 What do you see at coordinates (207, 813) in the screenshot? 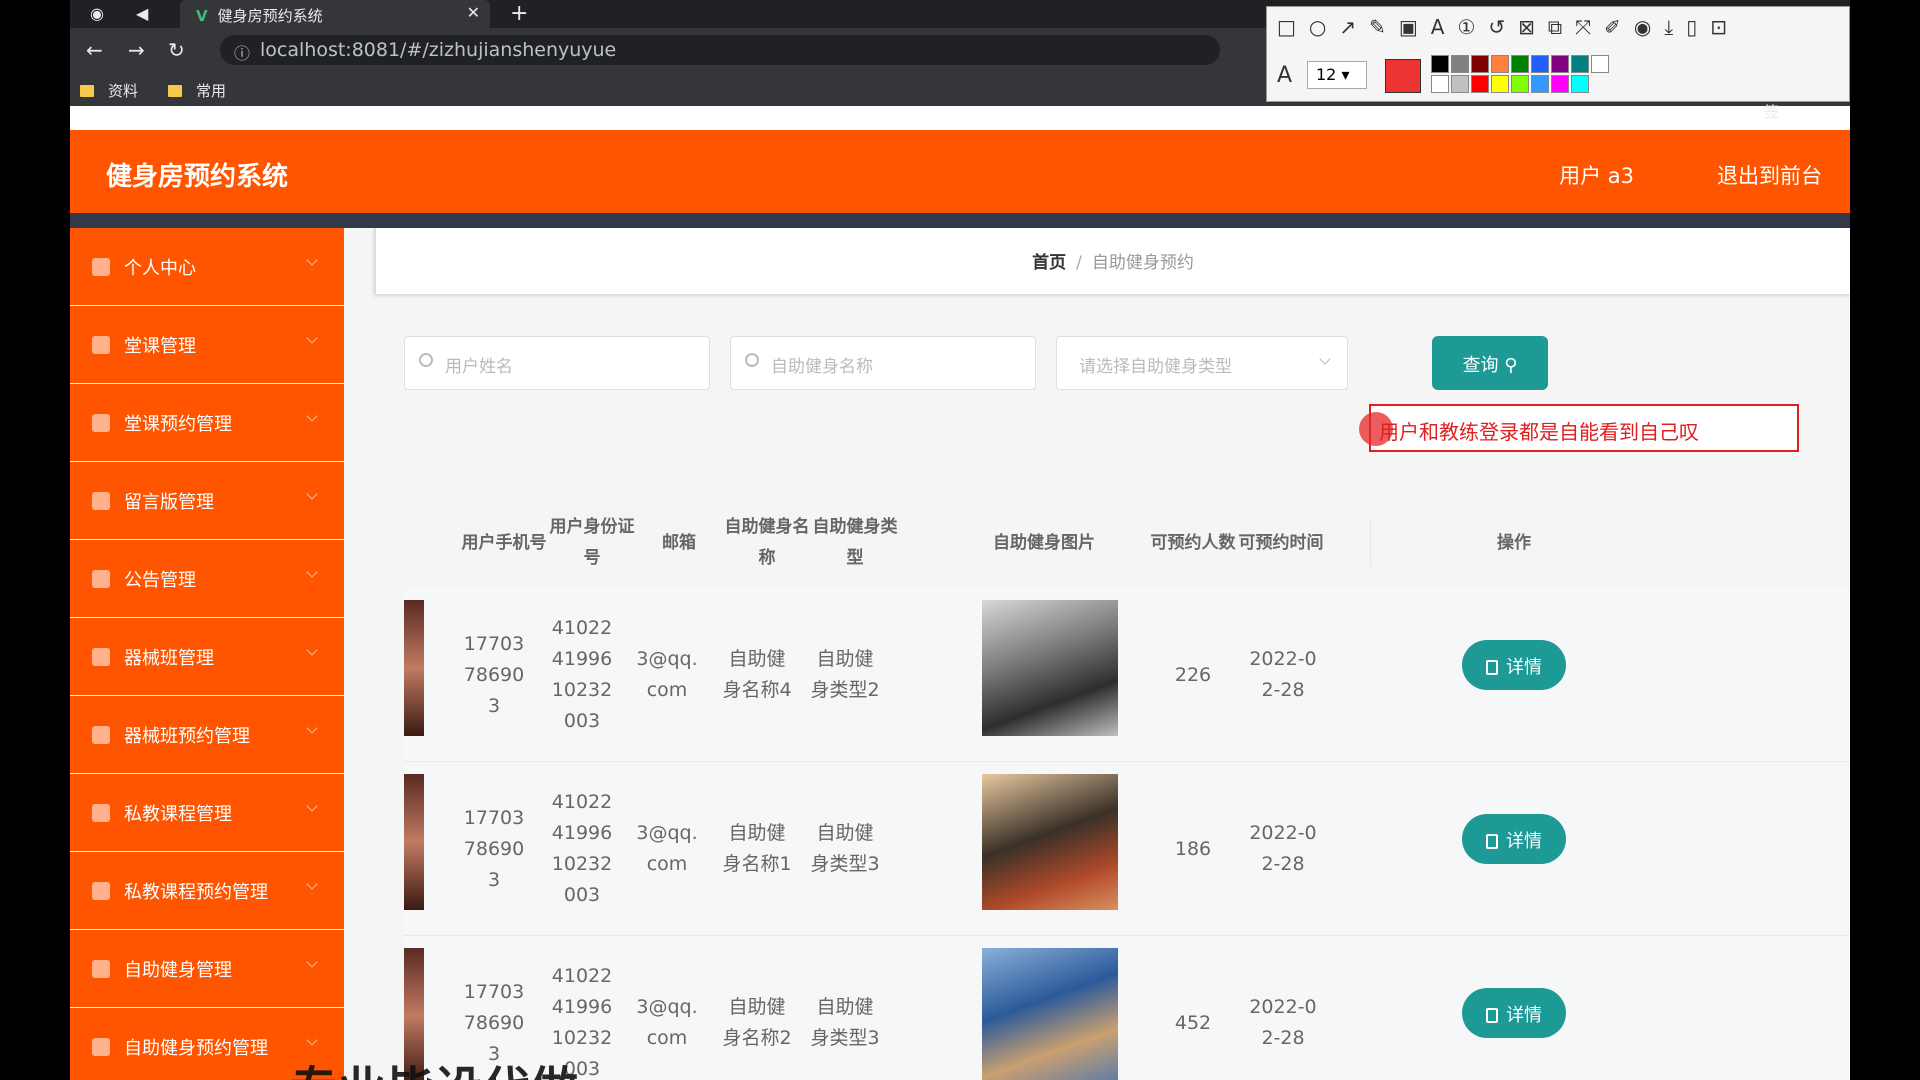
I see `sidebar-item: 私教课程管理` at bounding box center [207, 813].